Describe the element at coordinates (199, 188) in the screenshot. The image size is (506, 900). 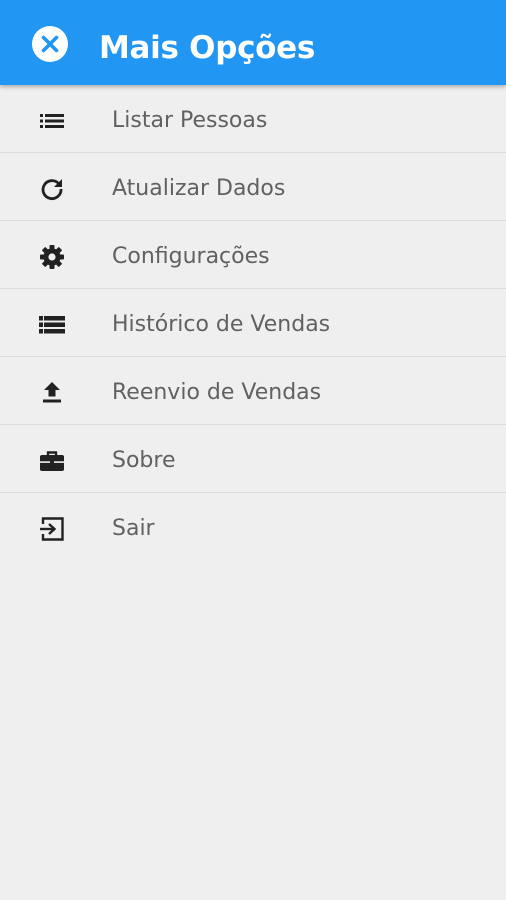
I see `menu-item-label: Atualizar Dados` at that location.